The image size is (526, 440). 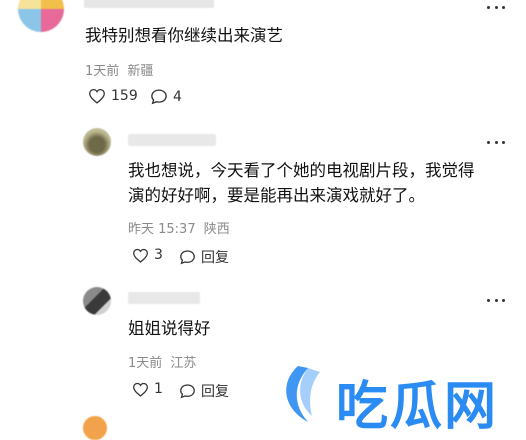 What do you see at coordinates (303, 394) in the screenshot?
I see `watermark-logo-icon` at bounding box center [303, 394].